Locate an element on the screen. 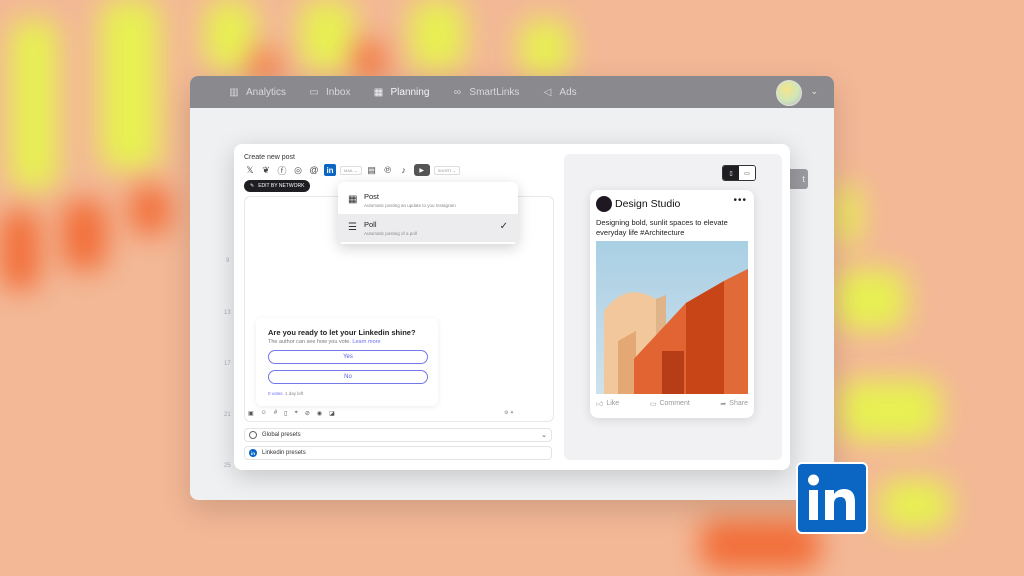 This screenshot has height=576, width=1024. edit-icon: ✎ is located at coordinates (252, 186).